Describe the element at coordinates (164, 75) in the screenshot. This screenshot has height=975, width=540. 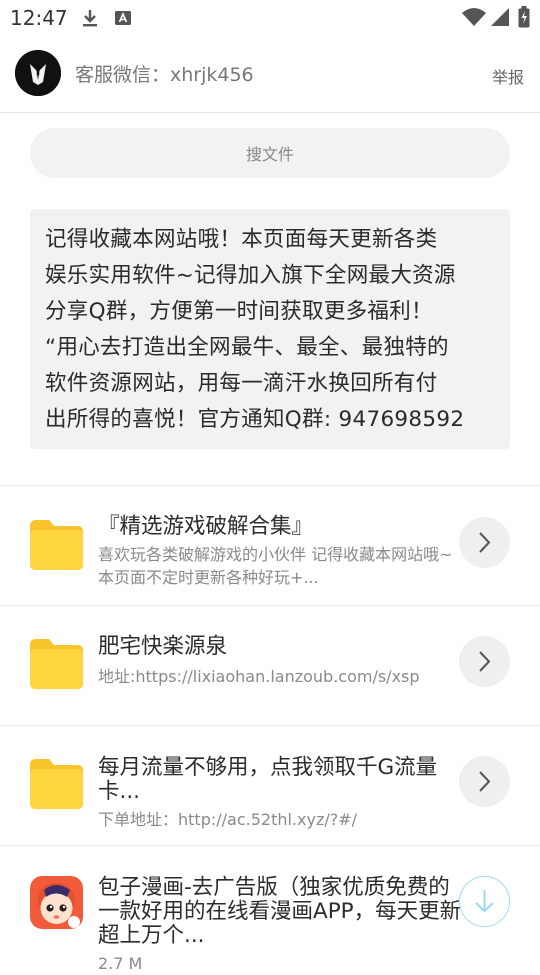
I see `header-title: 客服微信：xhrjk456` at that location.